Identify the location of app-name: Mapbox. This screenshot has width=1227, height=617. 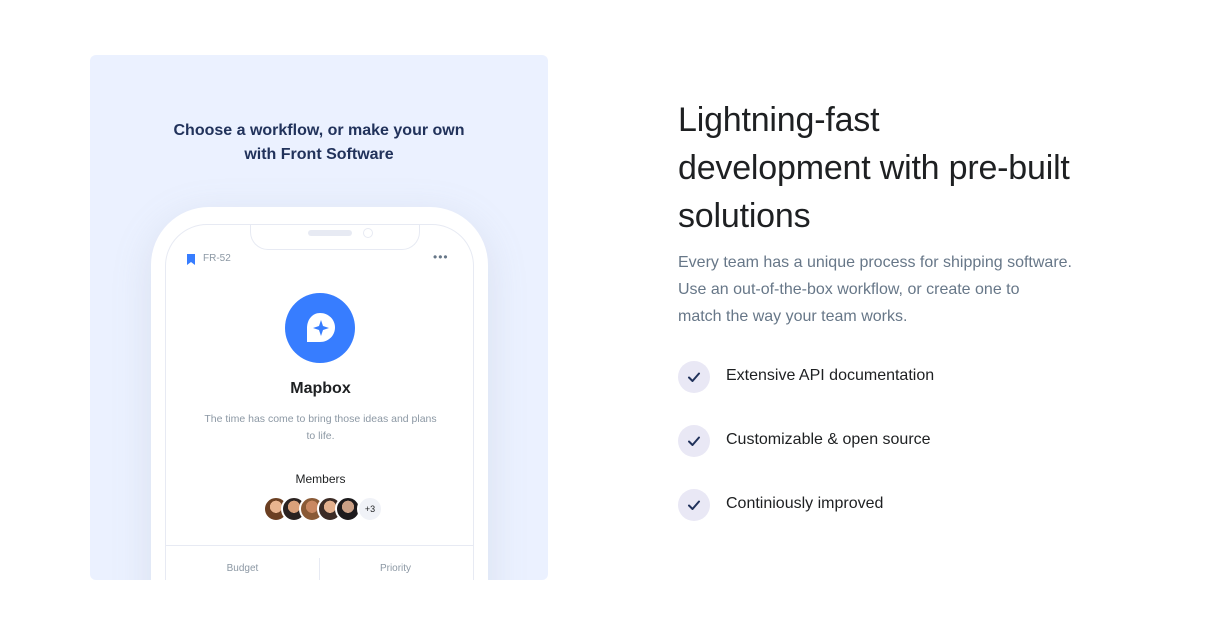
(320, 388).